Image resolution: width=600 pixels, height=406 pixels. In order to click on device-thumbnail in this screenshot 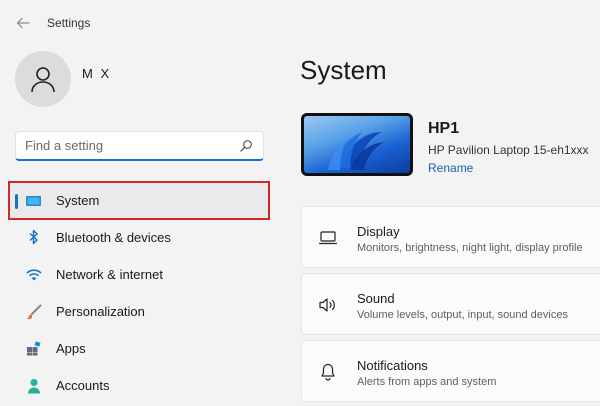, I will do `click(357, 144)`.